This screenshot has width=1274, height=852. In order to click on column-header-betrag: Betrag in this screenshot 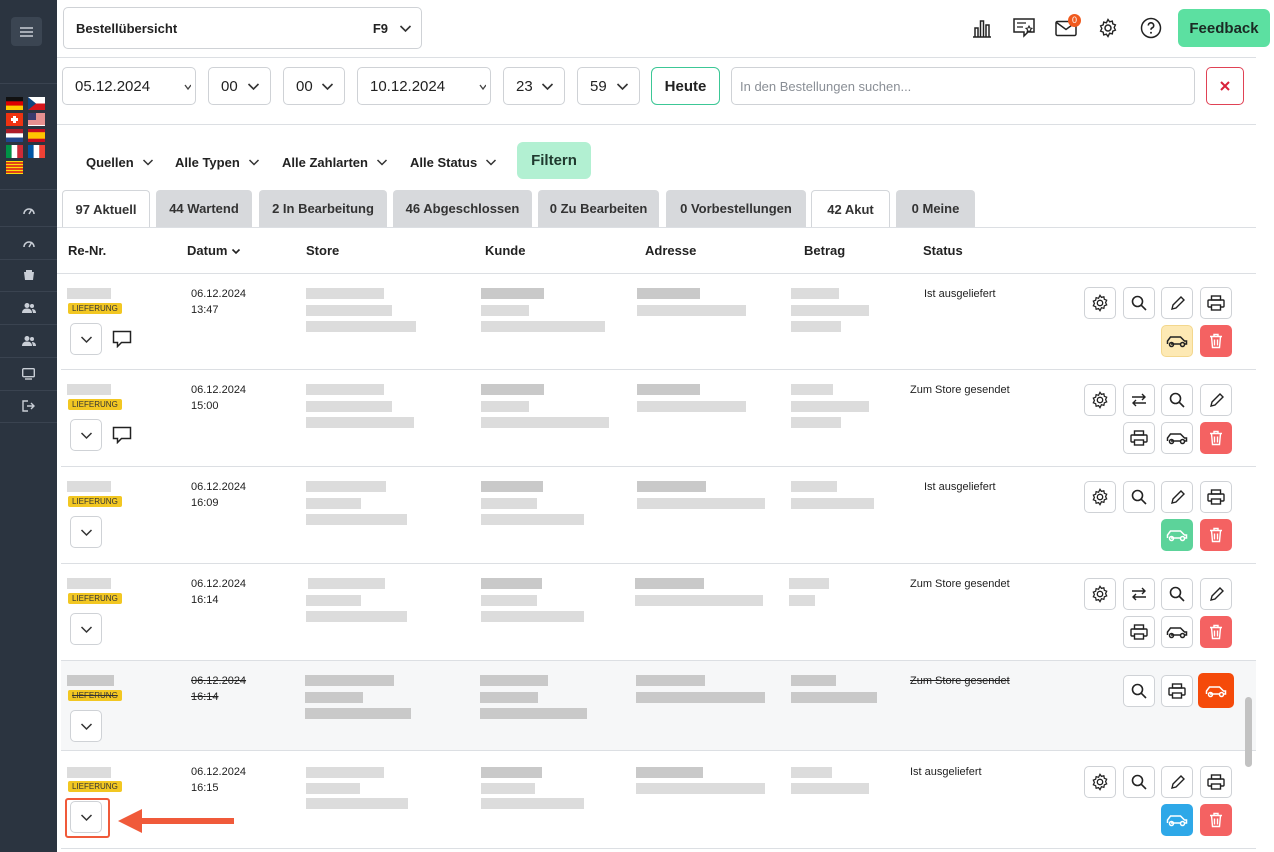, I will do `click(824, 250)`.